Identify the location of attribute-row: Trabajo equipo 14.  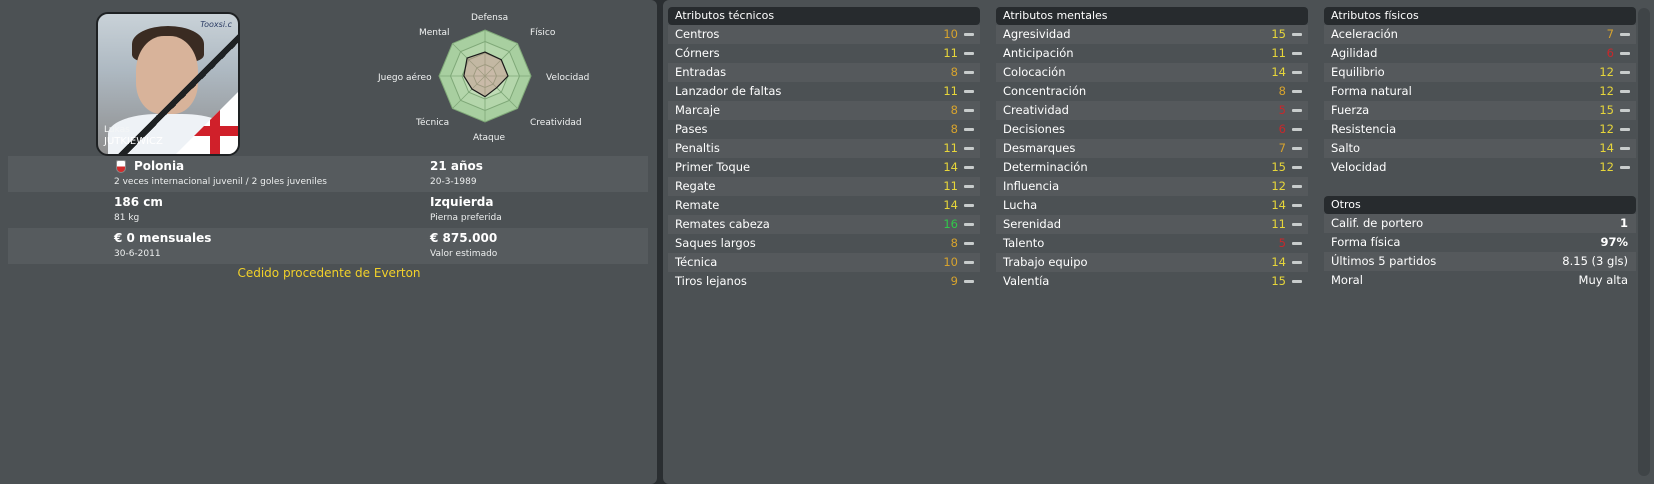
(1152, 262).